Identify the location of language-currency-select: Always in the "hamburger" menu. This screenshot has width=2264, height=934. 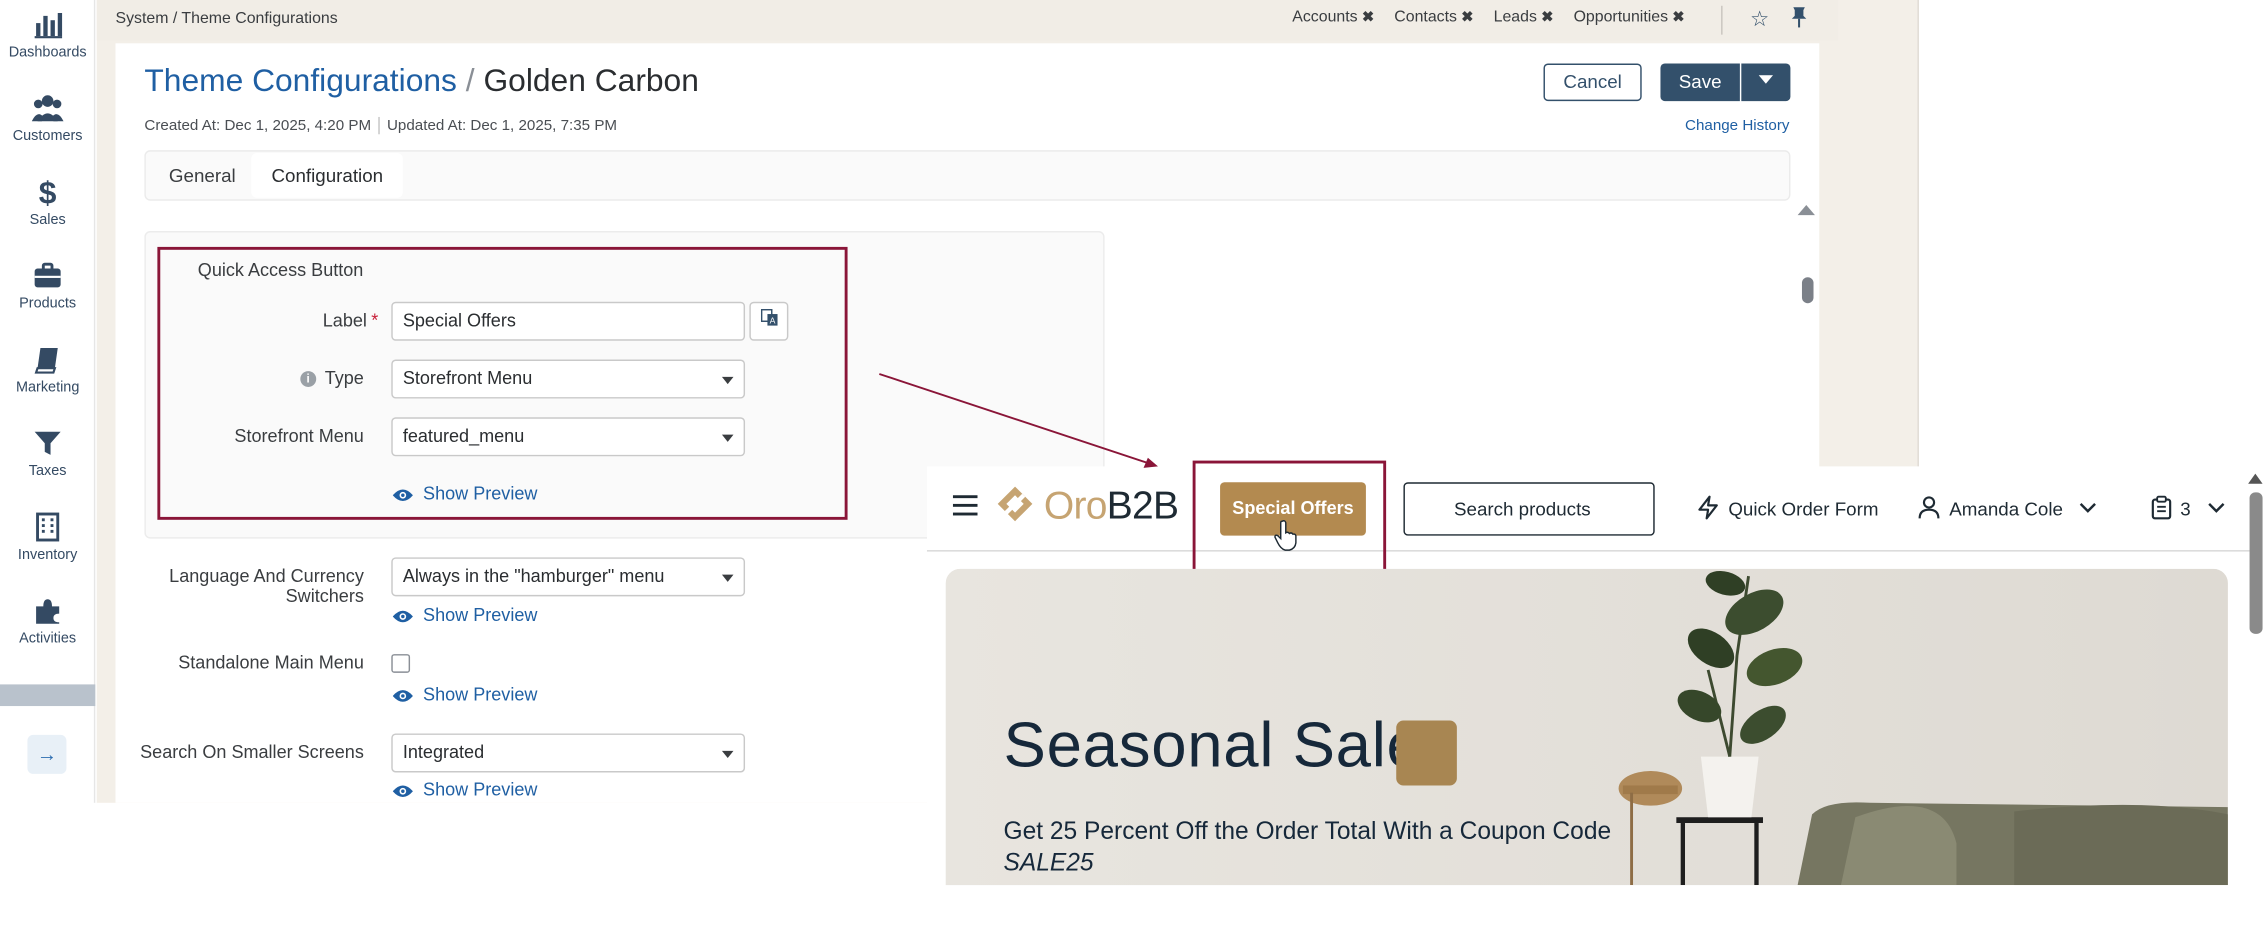
(568, 577).